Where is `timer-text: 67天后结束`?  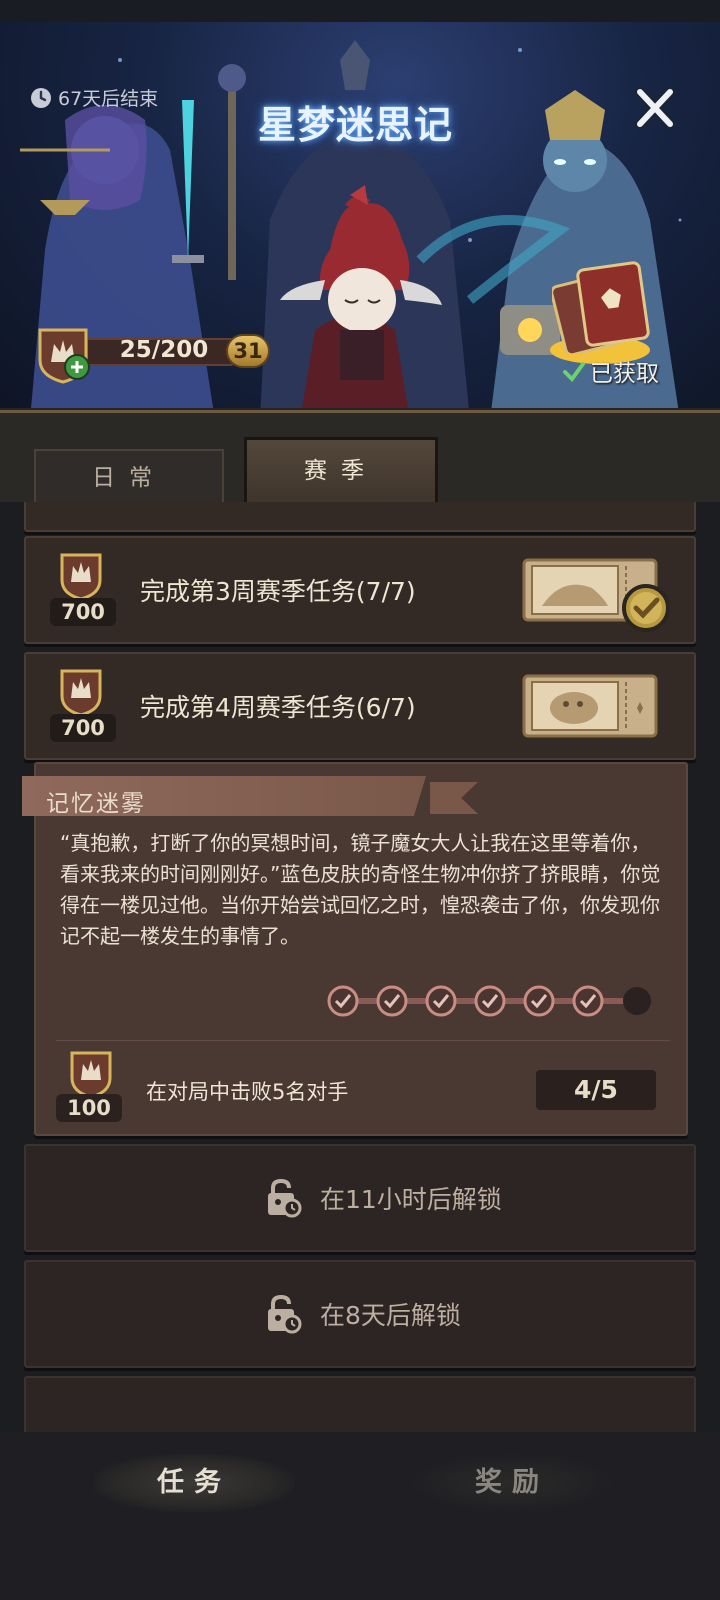 timer-text: 67天后结束 is located at coordinates (108, 99).